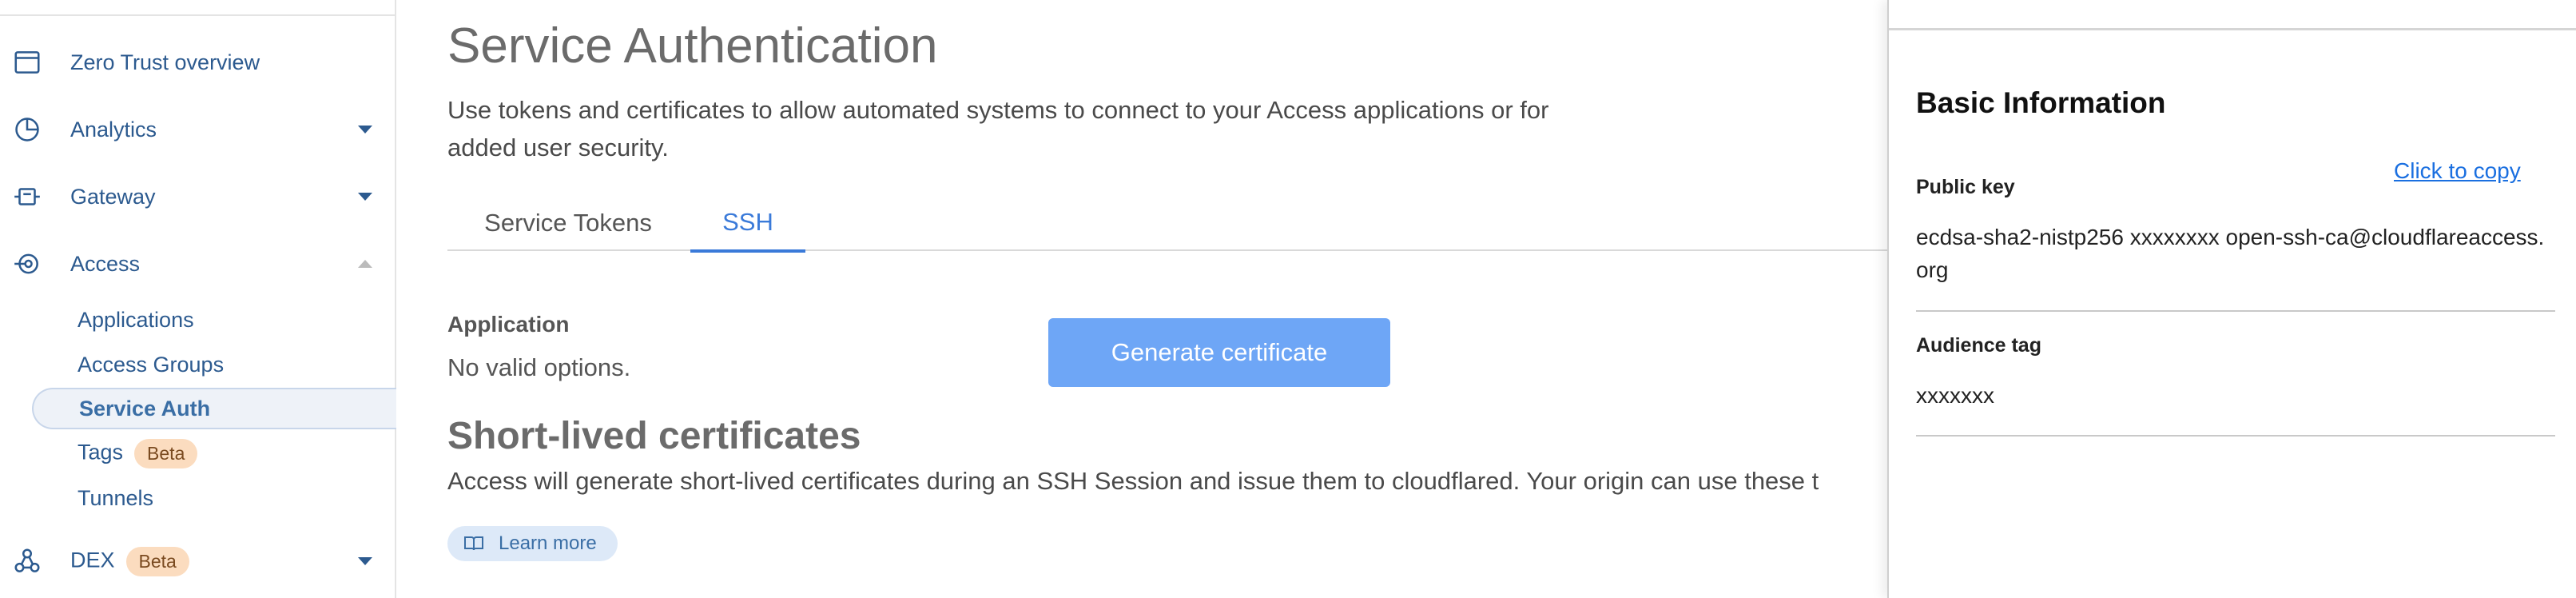 This screenshot has width=2576, height=598. Describe the element at coordinates (1219, 352) in the screenshot. I see `generate-certificate-button: Generate certificate` at that location.